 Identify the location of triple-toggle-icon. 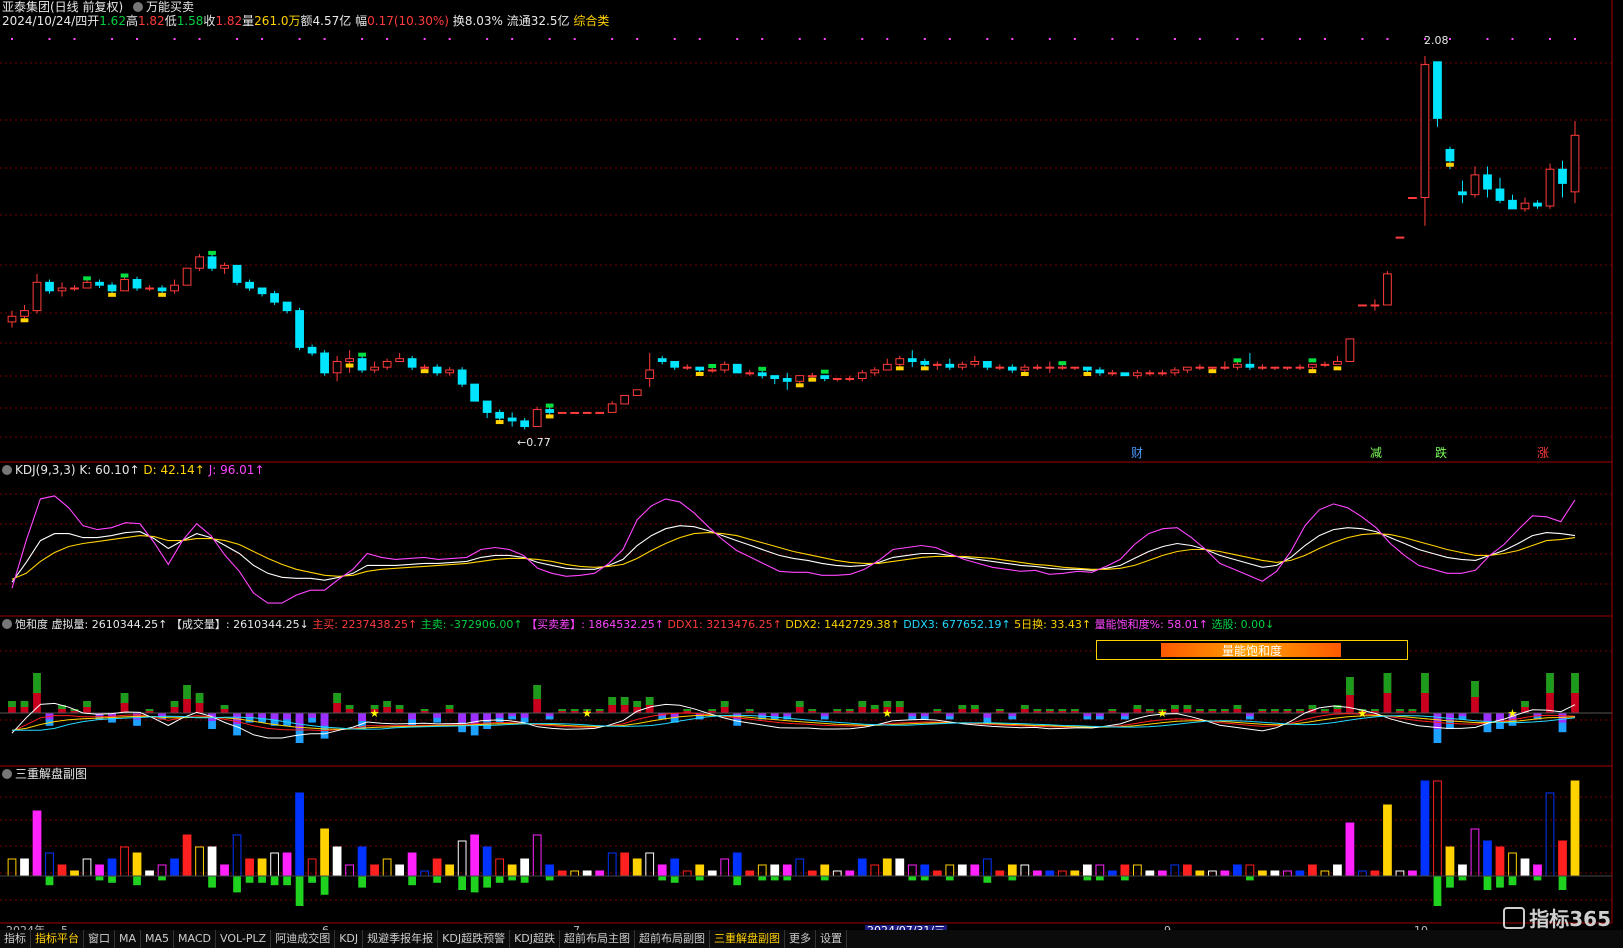
(7, 774).